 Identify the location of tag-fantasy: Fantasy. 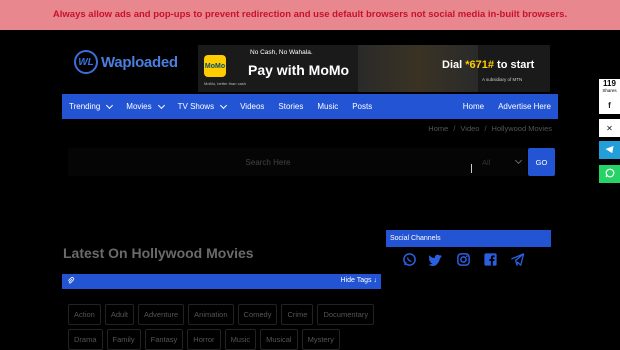
(164, 339).